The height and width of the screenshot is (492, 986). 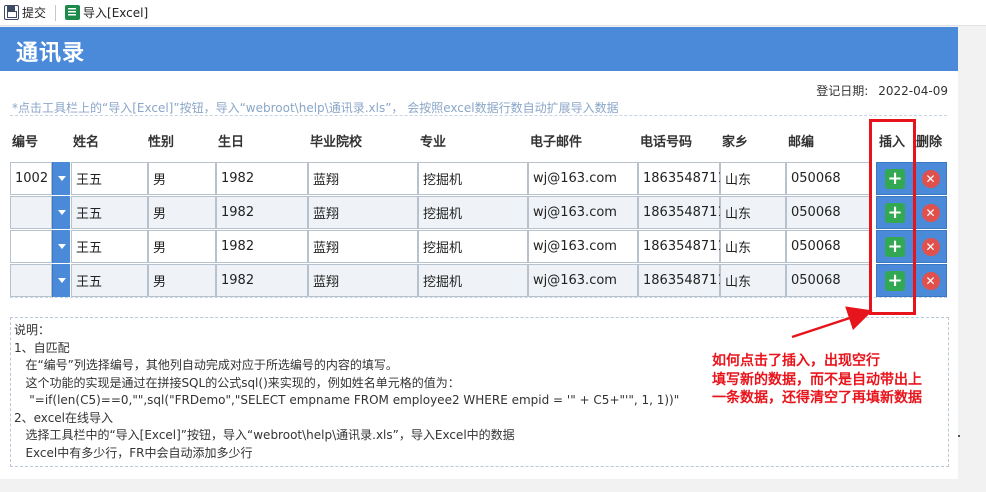 I want to click on submit-button: 提交, so click(x=25, y=13).